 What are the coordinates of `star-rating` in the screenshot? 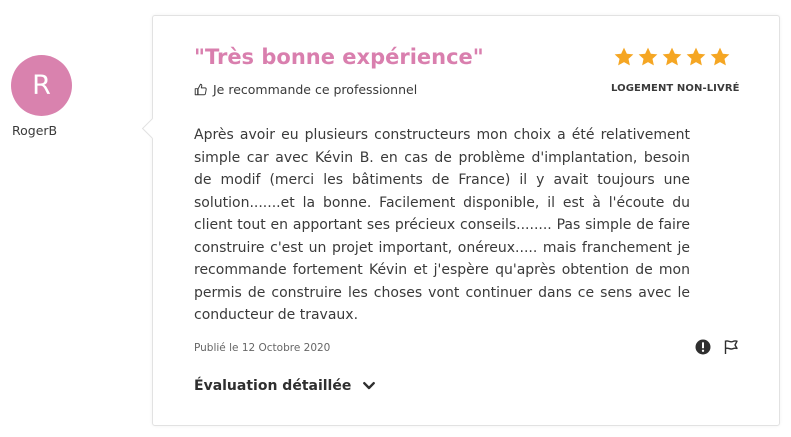 It's located at (672, 57).